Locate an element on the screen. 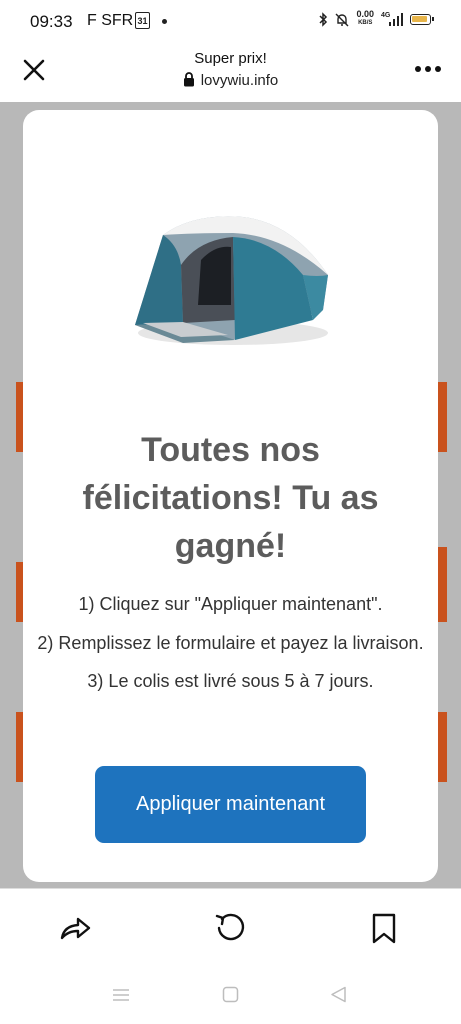 This screenshot has height=1024, width=461. status-time: 09:33 is located at coordinates (51, 21).